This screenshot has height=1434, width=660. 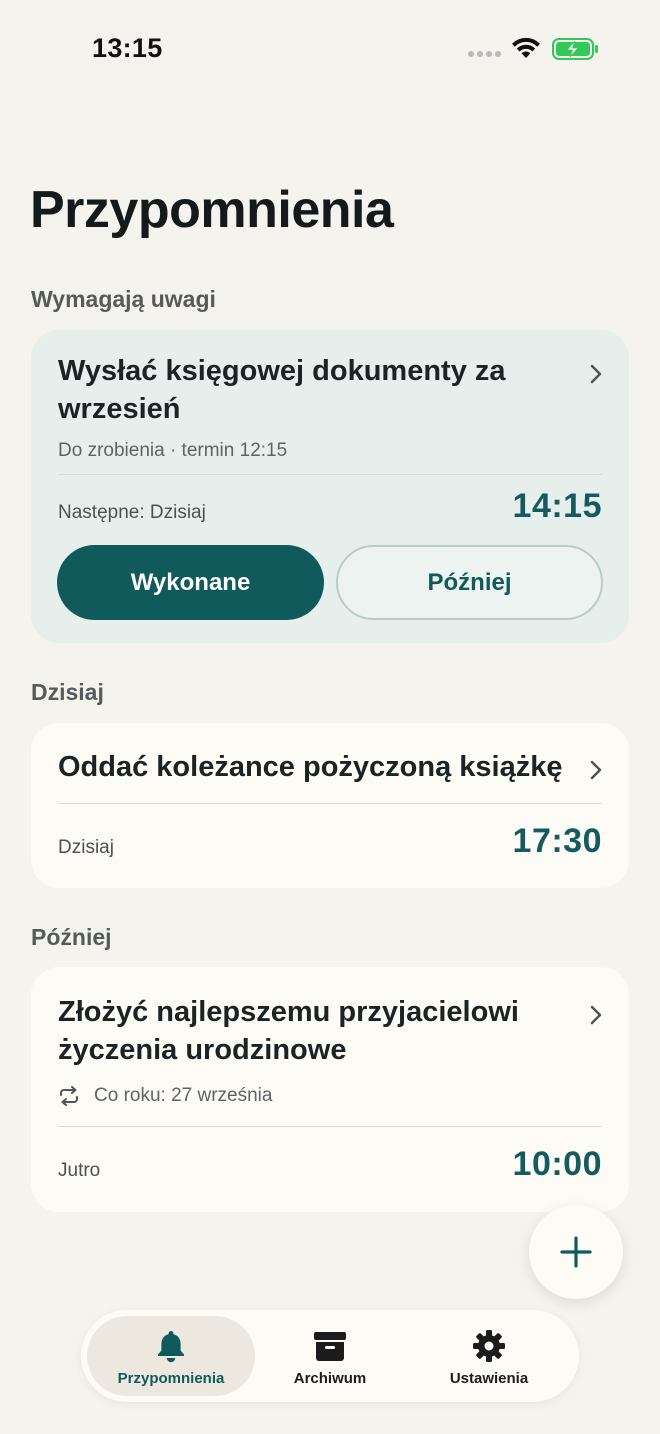 I want to click on section-label-later: Później, so click(x=71, y=937).